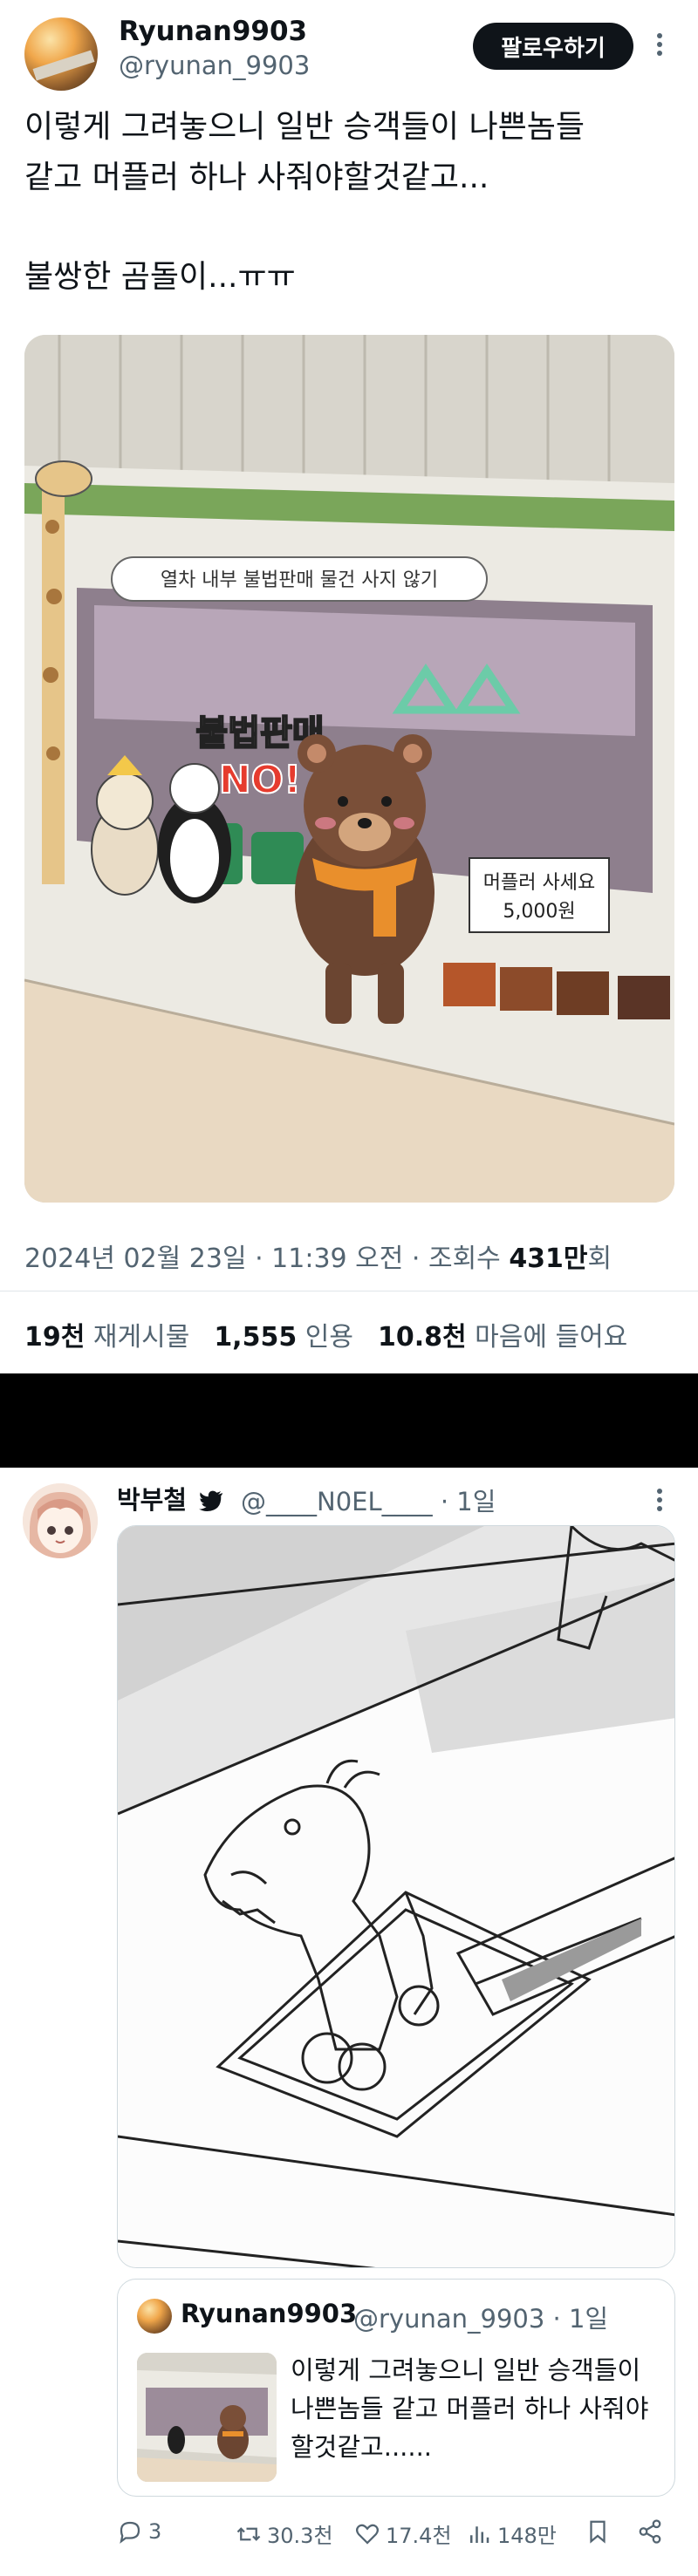 This screenshot has height=2576, width=698. I want to click on engagement-stats: 19천 재게시물 1,555 인용 10.8천 마음에 들어요, so click(325, 1334).